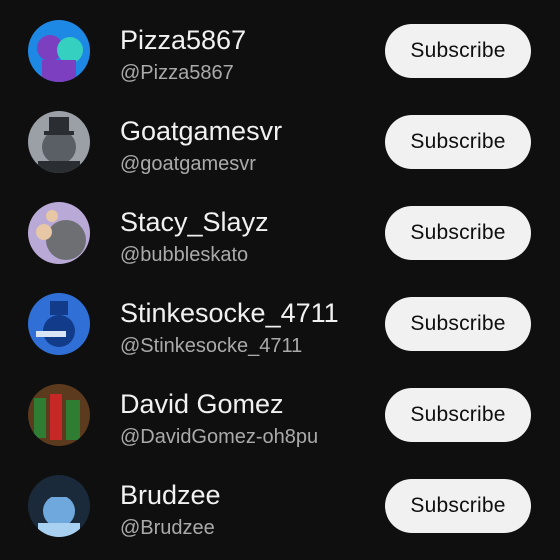  Describe the element at coordinates (219, 437) in the screenshot. I see `channel-handle: @DavidGomez-oh8pu` at that location.